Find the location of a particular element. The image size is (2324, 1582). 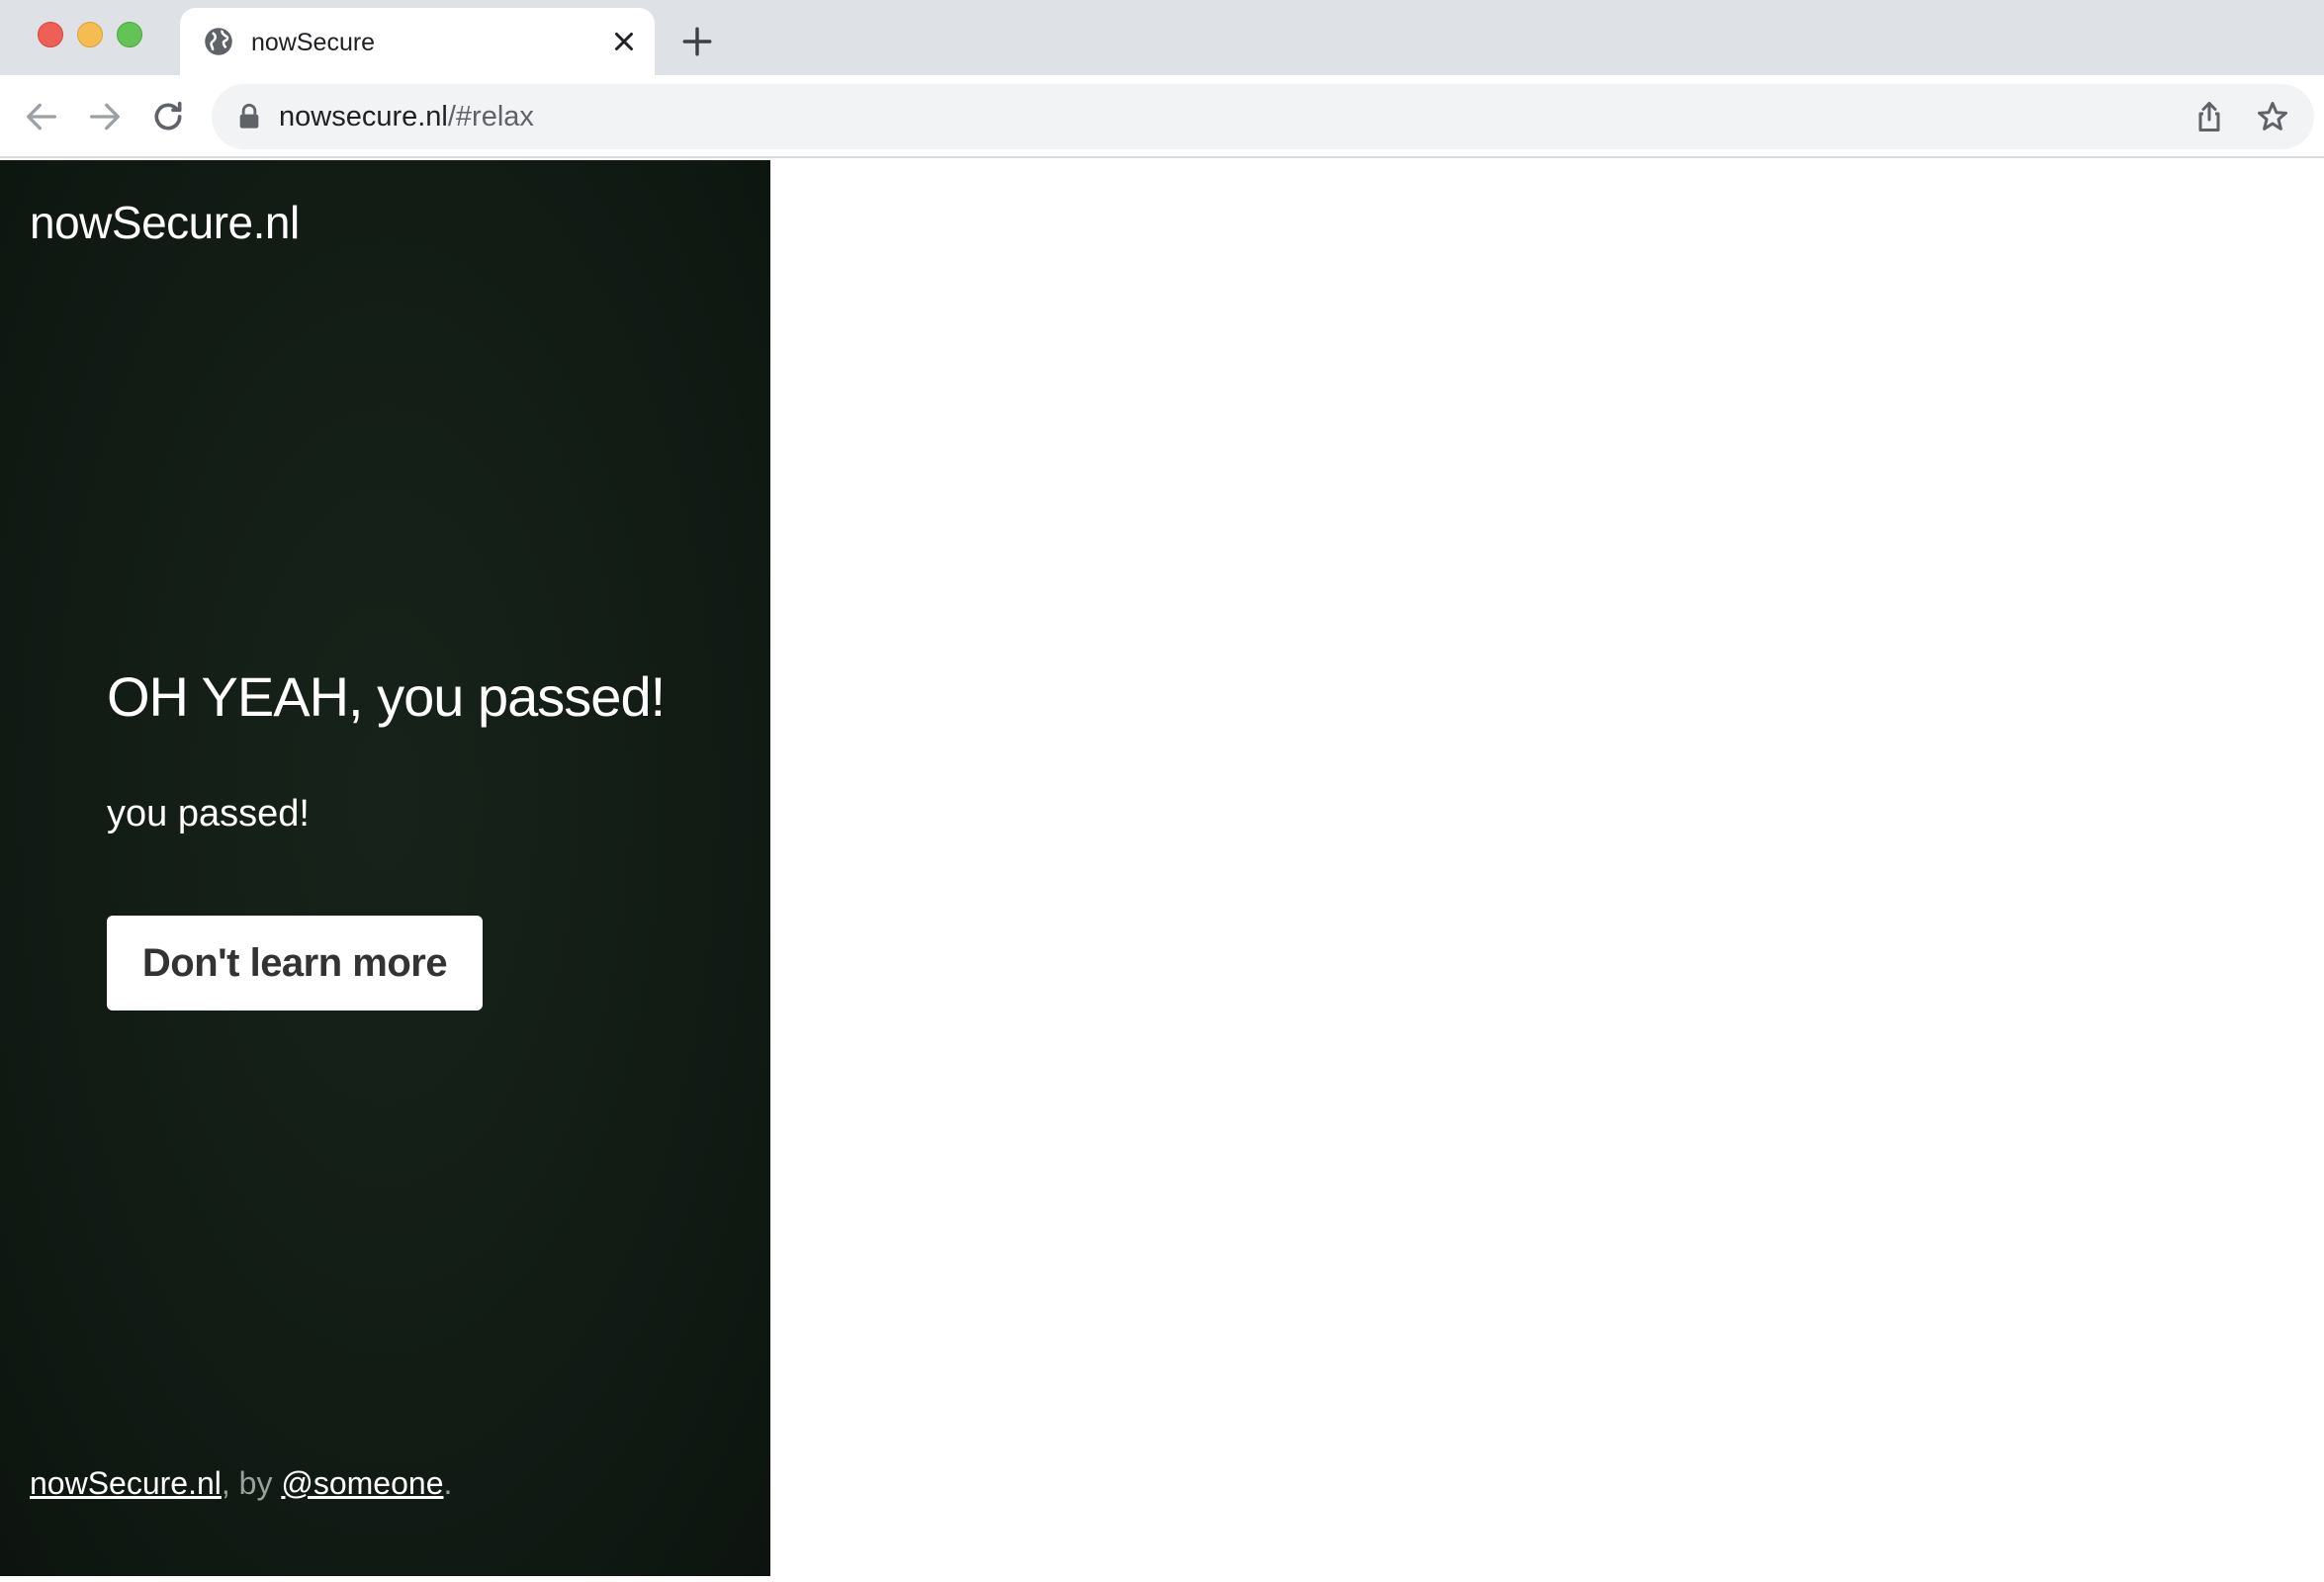

dont-learn-more-button: Don't learn more is located at coordinates (295, 963).